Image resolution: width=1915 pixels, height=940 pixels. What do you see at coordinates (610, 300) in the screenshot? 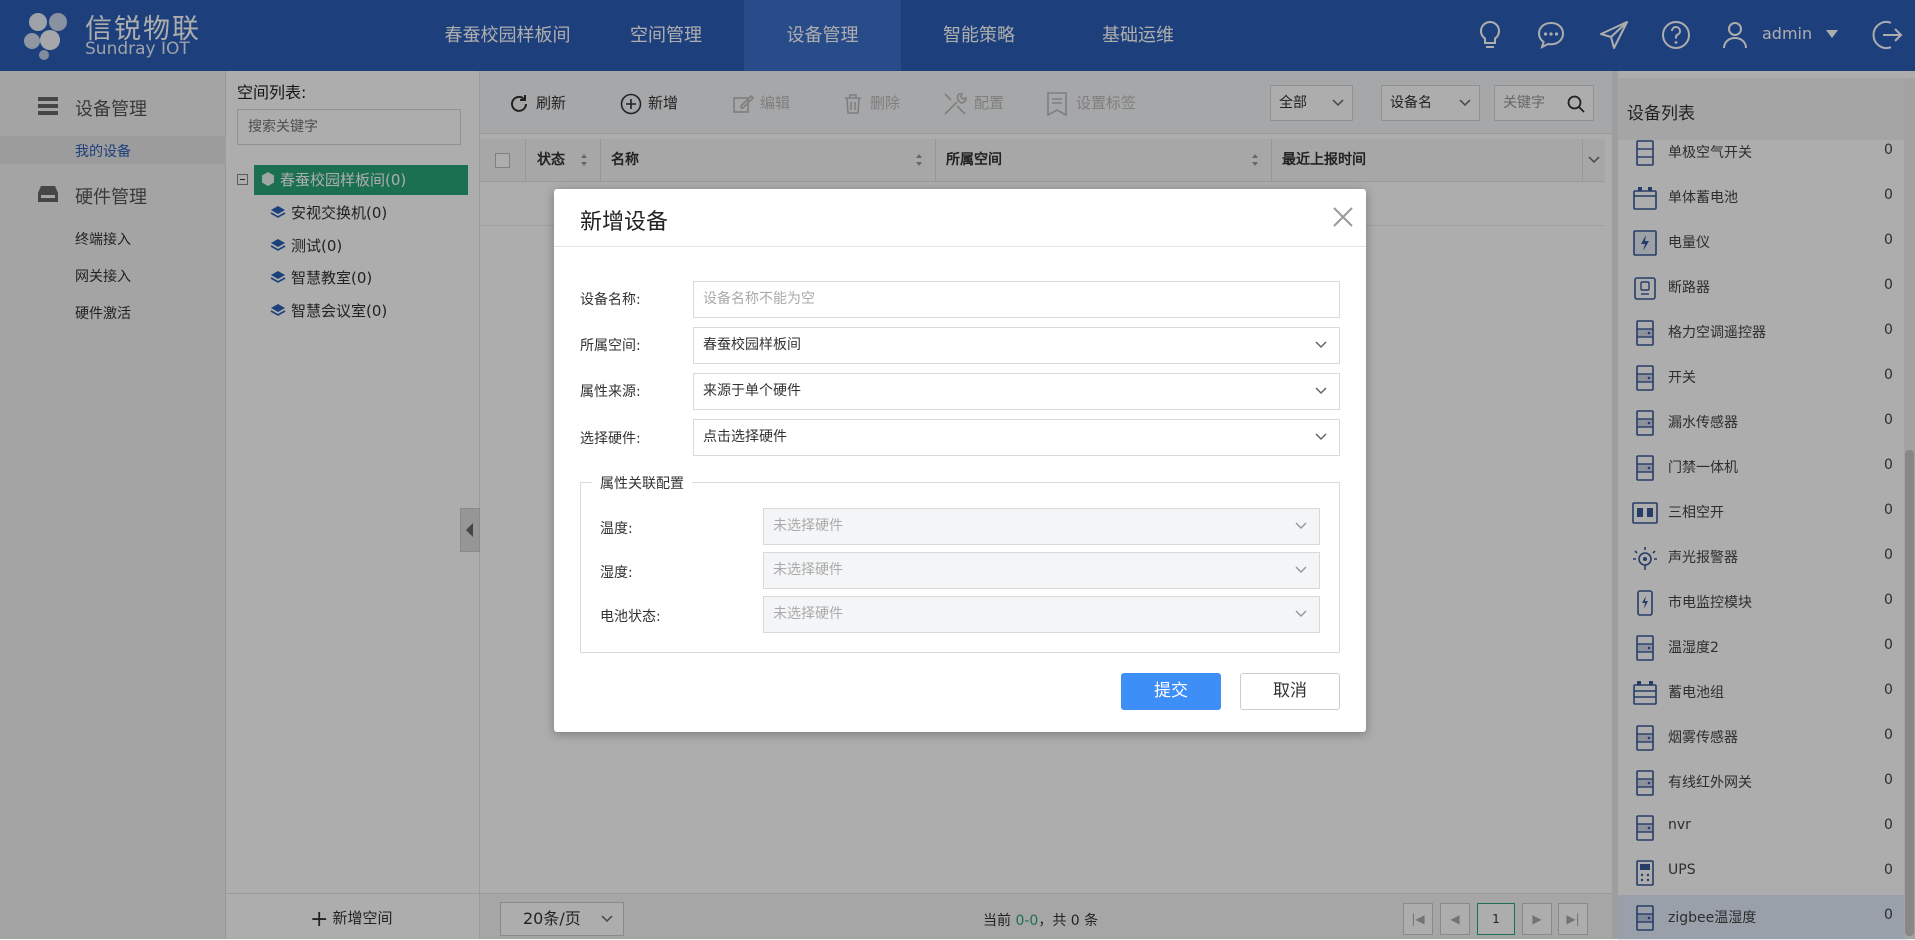
I see `device-name-label: 设备名称:` at bounding box center [610, 300].